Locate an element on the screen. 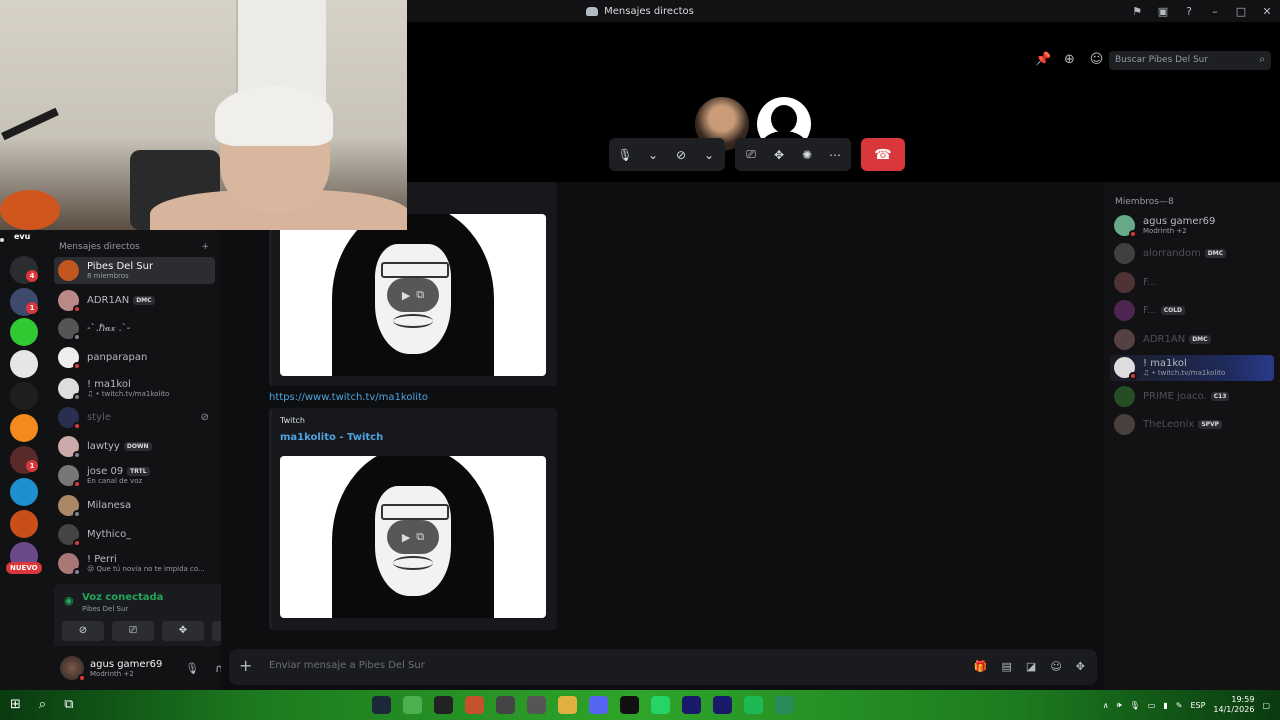  blocked-icon: ⊘ is located at coordinates (205, 417).